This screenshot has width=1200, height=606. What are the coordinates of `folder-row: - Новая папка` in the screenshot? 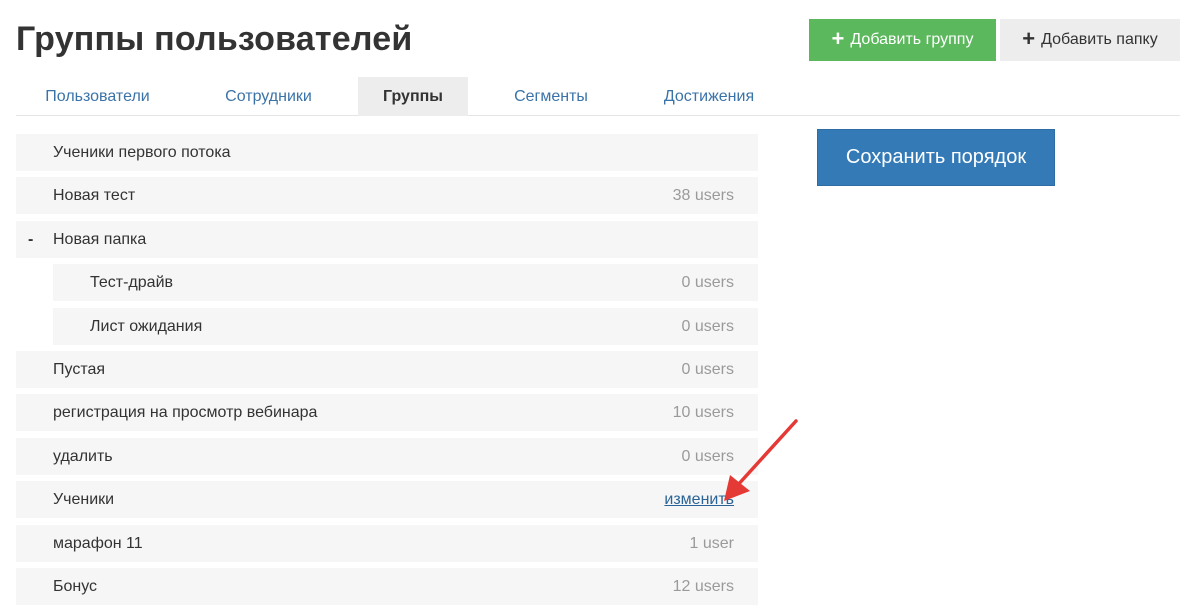 It's located at (387, 239).